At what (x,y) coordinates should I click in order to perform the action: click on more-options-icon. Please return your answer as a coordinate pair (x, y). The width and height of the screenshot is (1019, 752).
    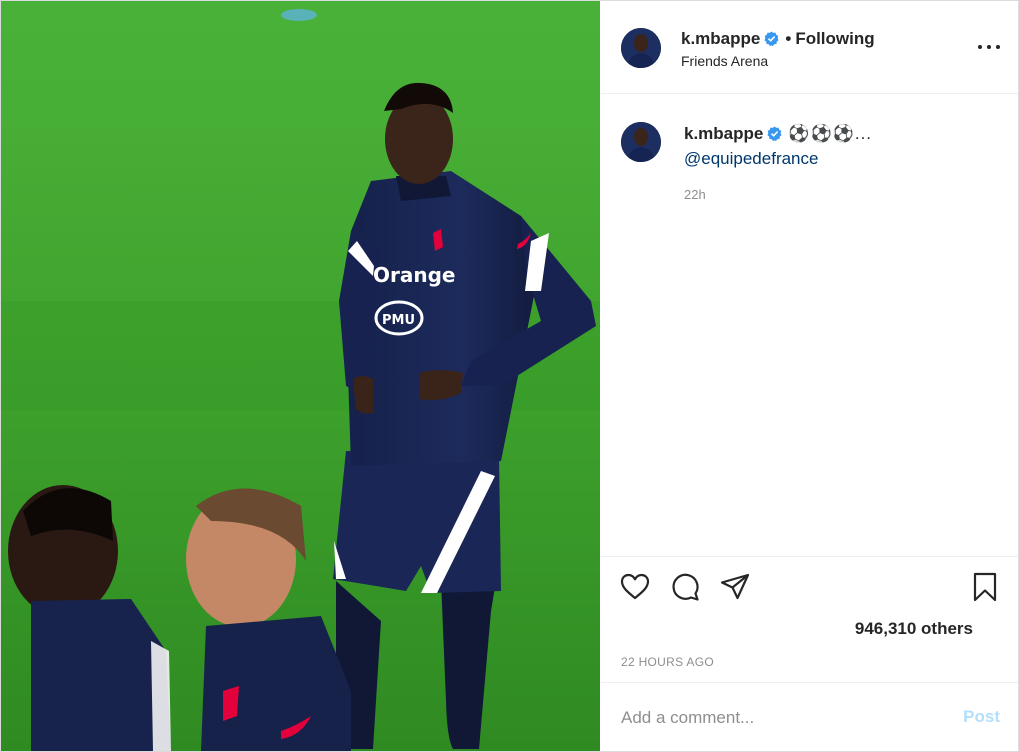
    Looking at the image, I should click on (989, 47).